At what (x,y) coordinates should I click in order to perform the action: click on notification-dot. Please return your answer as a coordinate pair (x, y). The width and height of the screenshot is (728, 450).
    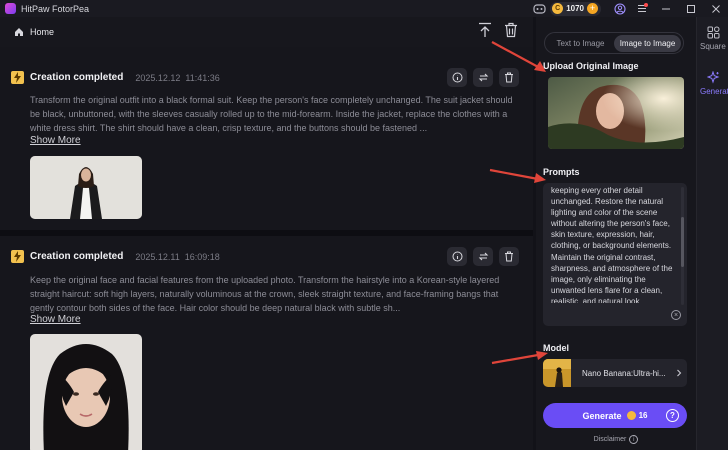
    Looking at the image, I should click on (646, 5).